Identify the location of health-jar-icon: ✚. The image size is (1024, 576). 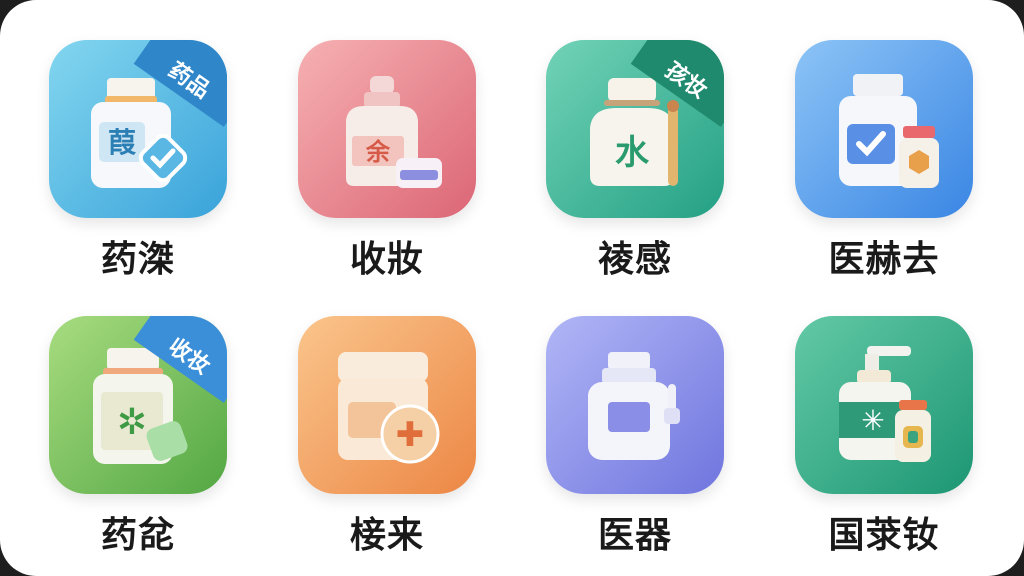
(387, 405).